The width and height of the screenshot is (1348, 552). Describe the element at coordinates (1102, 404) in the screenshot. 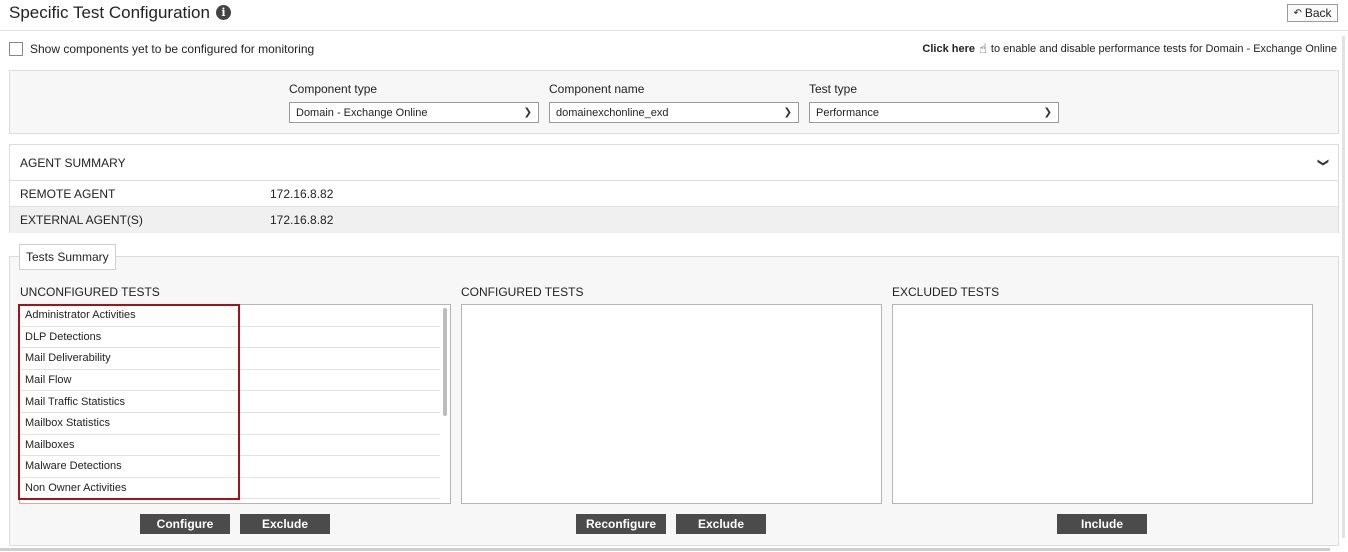

I see `excluded-tests-list` at that location.